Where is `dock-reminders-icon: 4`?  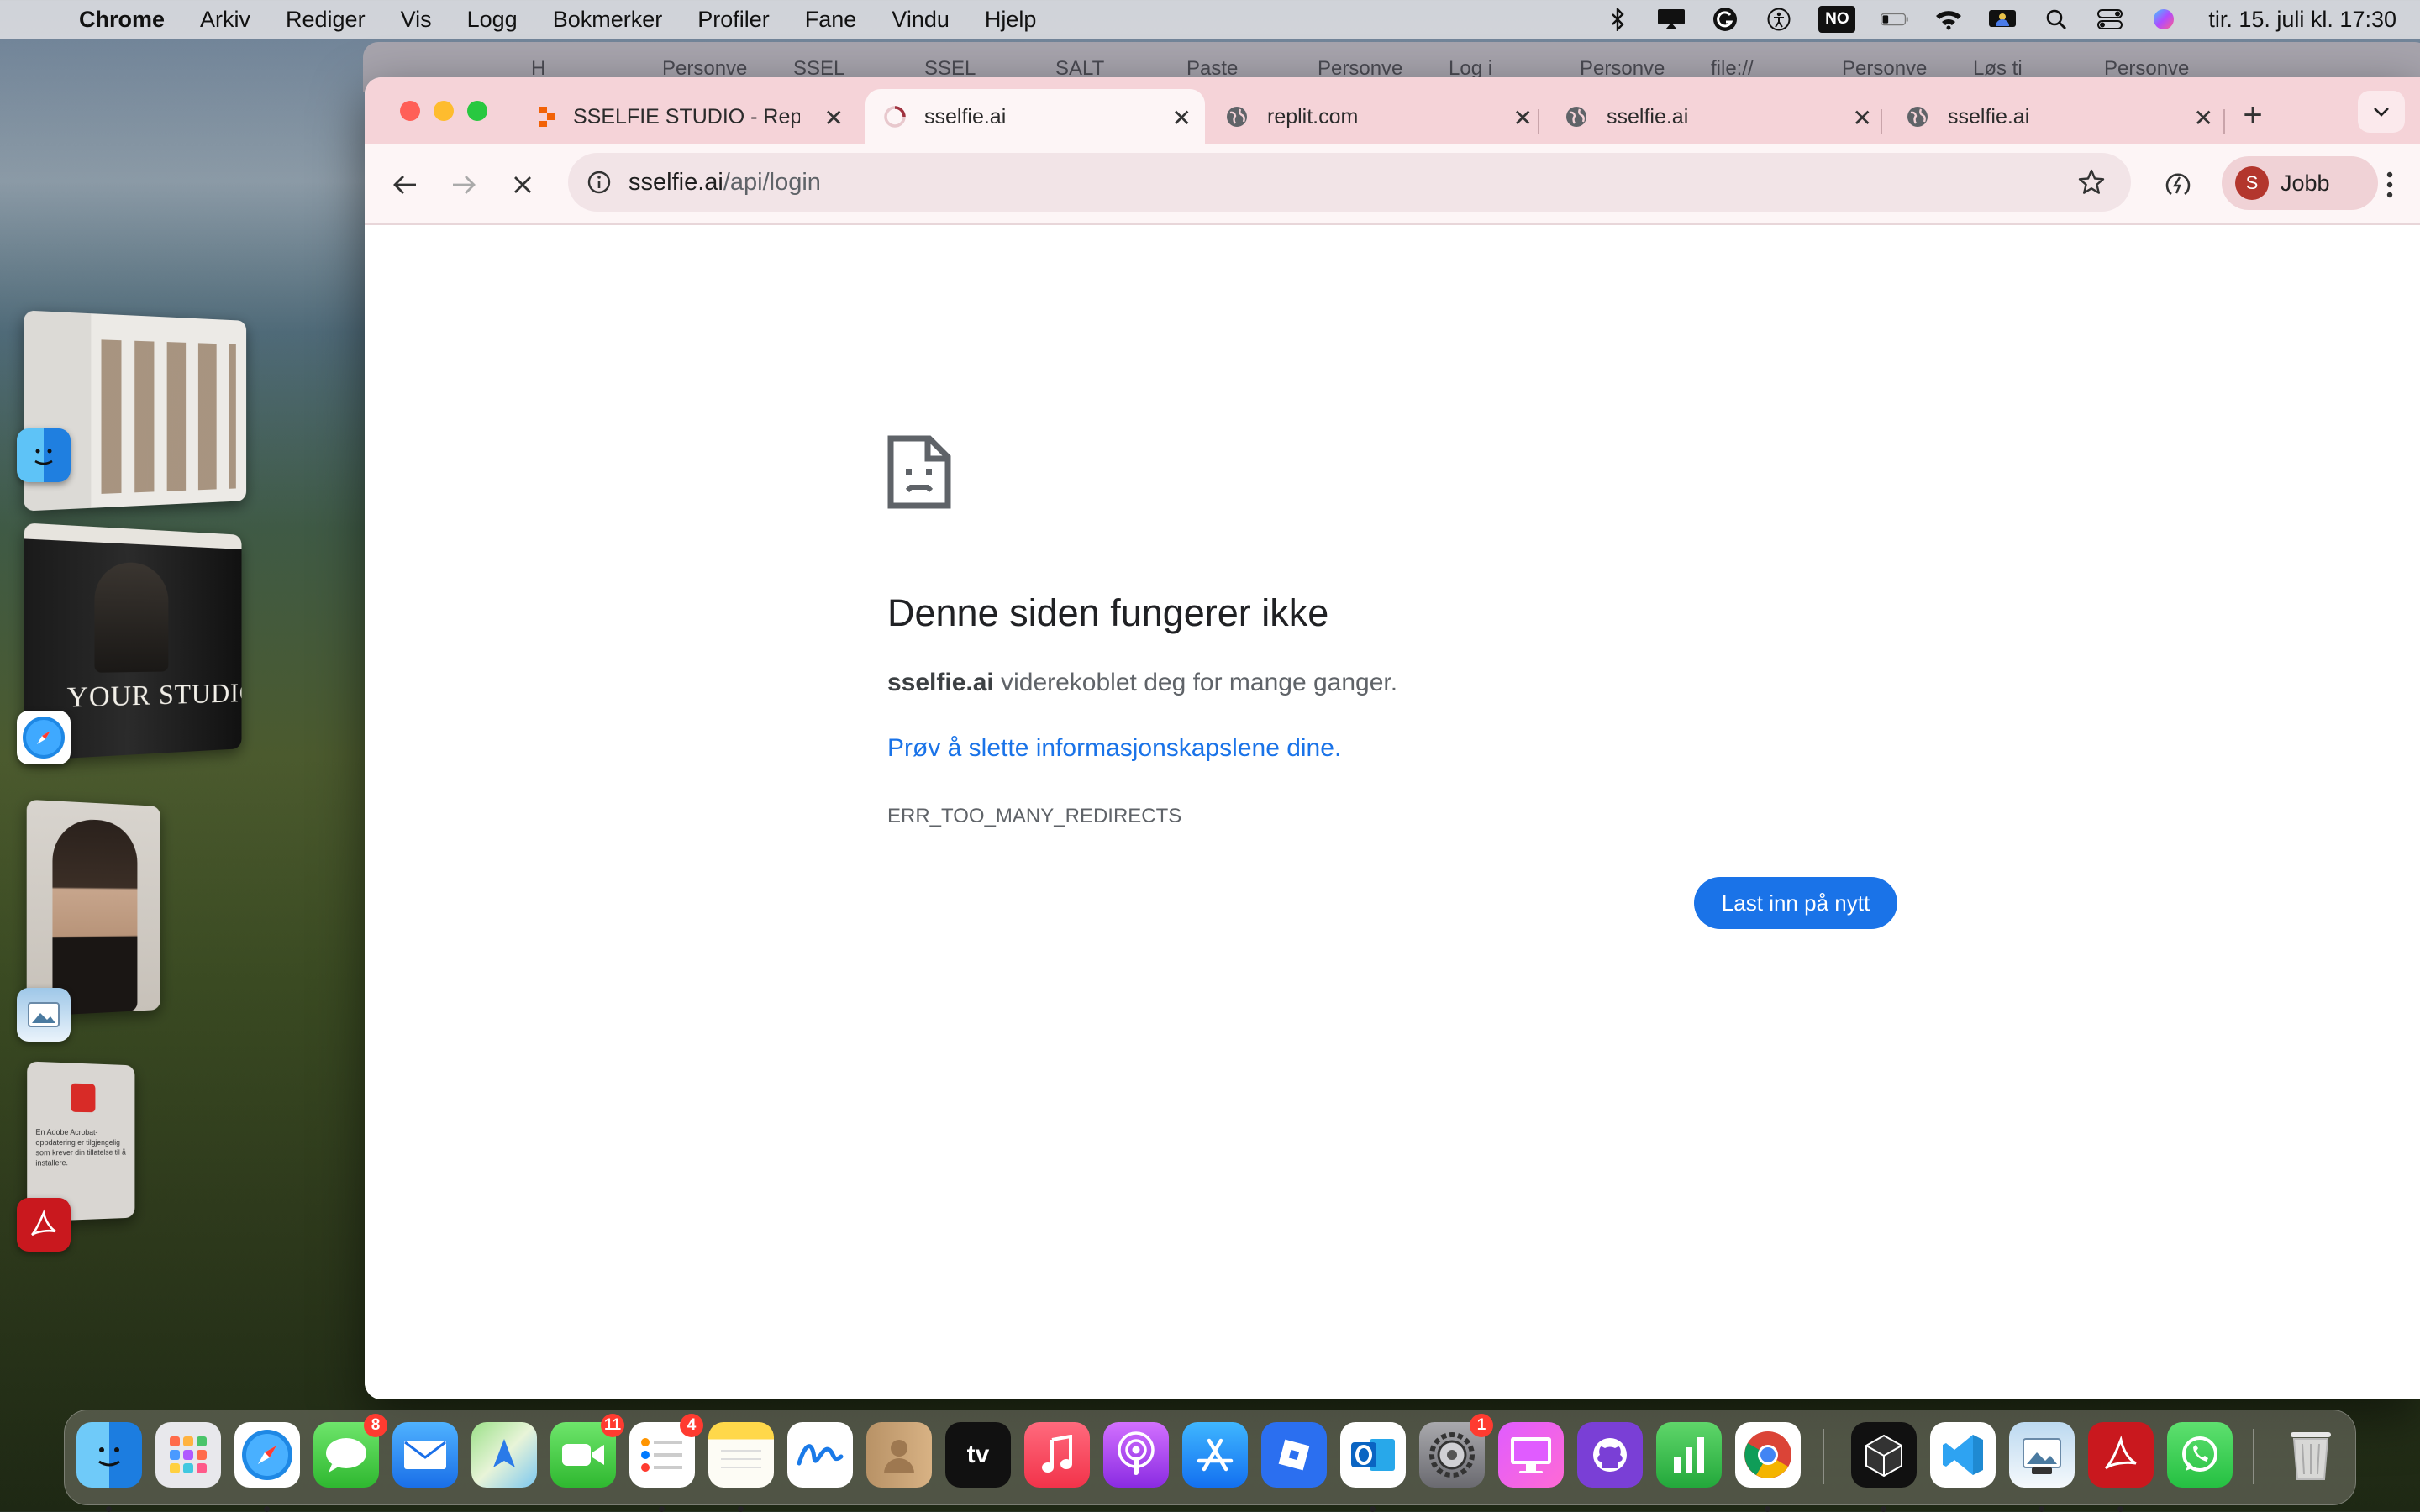
dock-reminders-icon: 4 is located at coordinates (666, 1463).